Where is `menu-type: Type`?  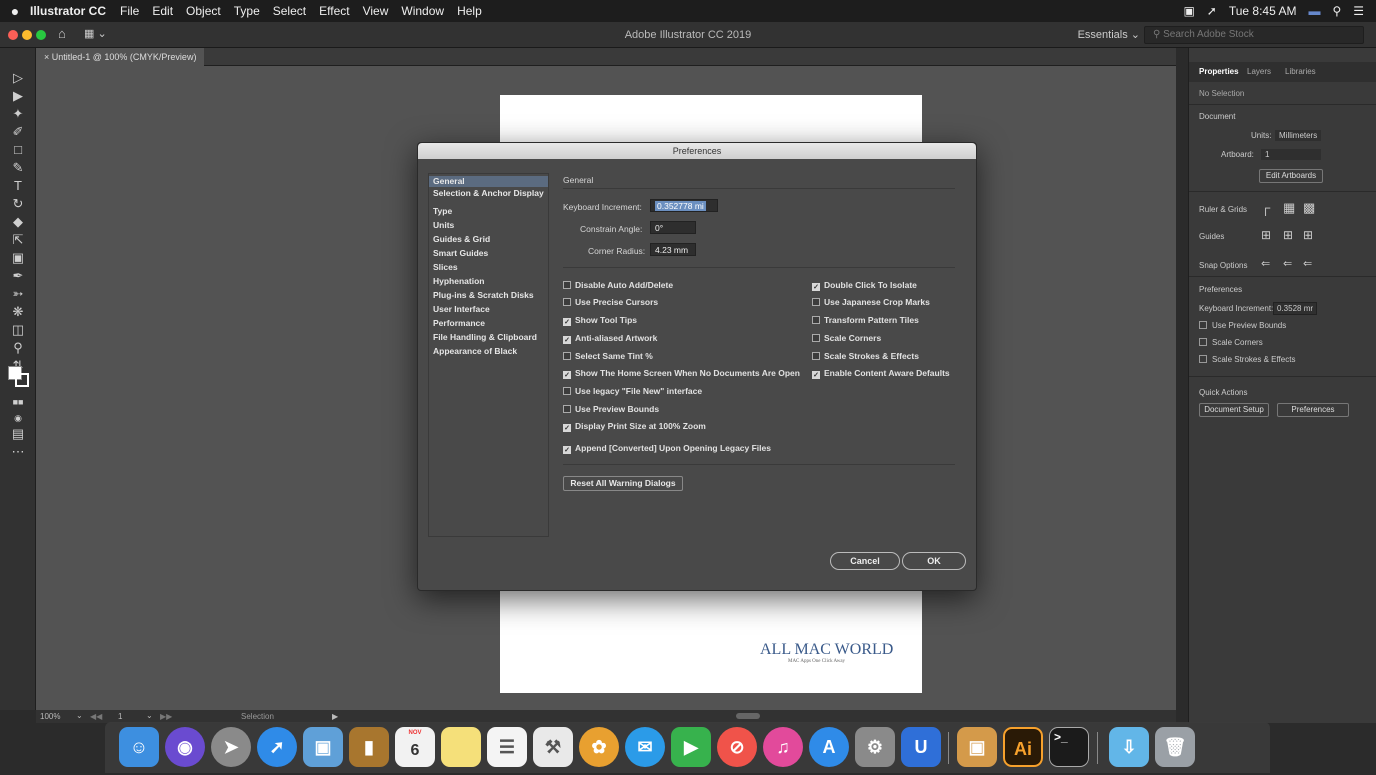
menu-type: Type is located at coordinates (247, 11).